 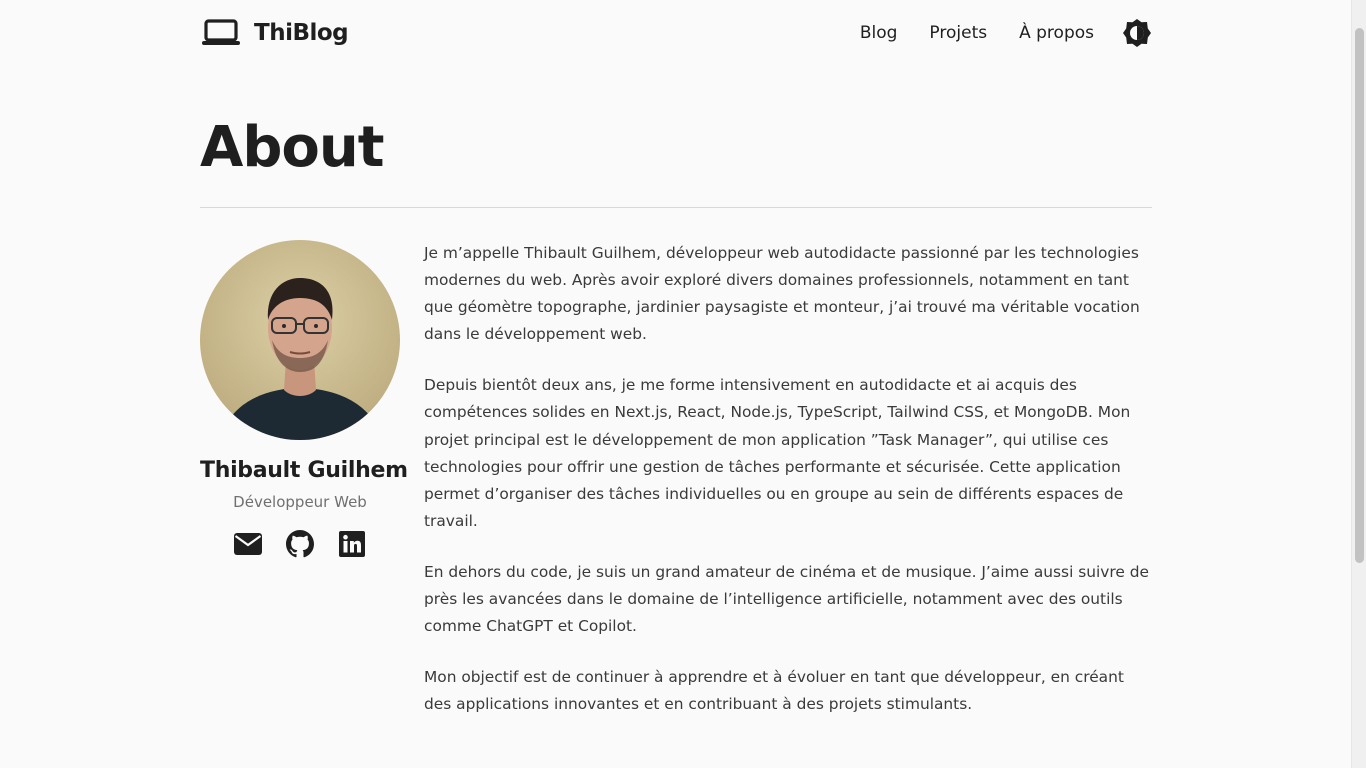 What do you see at coordinates (1006, 33) in the screenshot?
I see `main-nav: Blog Projets À propos` at bounding box center [1006, 33].